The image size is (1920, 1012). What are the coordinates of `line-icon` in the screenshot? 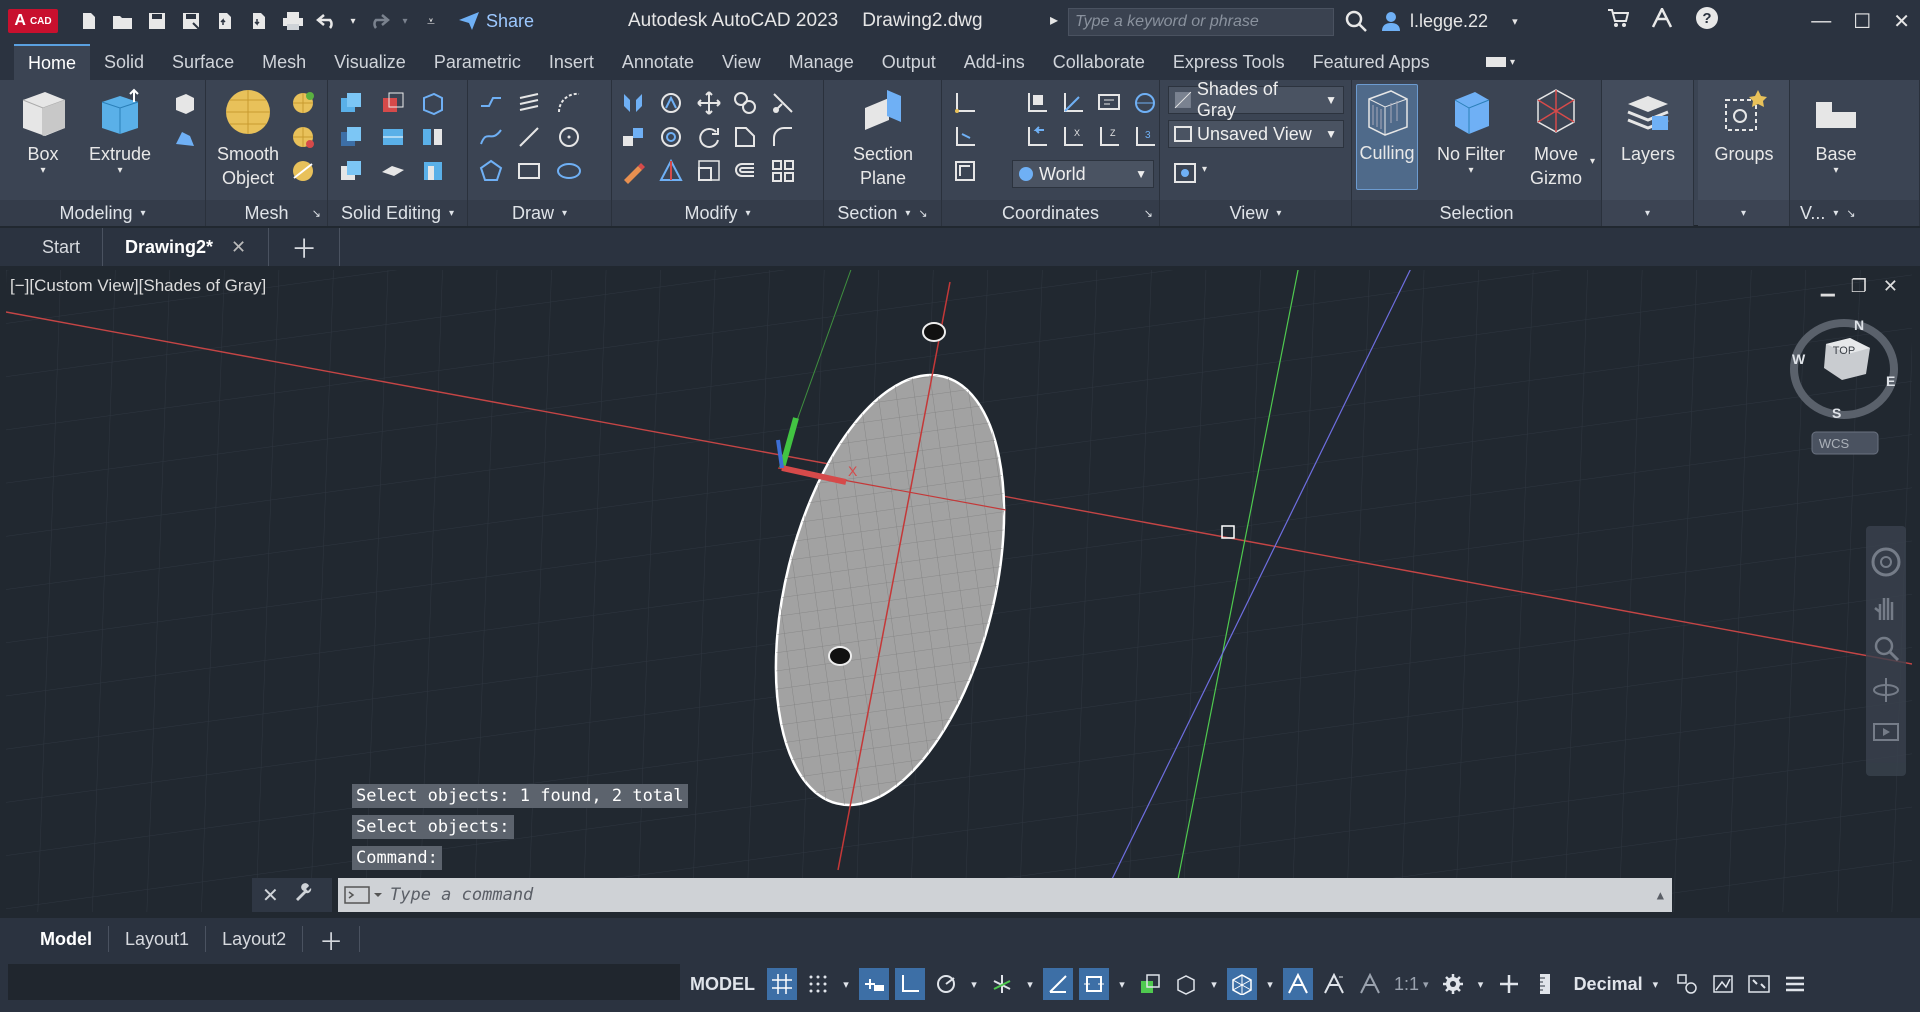 It's located at (529, 137).